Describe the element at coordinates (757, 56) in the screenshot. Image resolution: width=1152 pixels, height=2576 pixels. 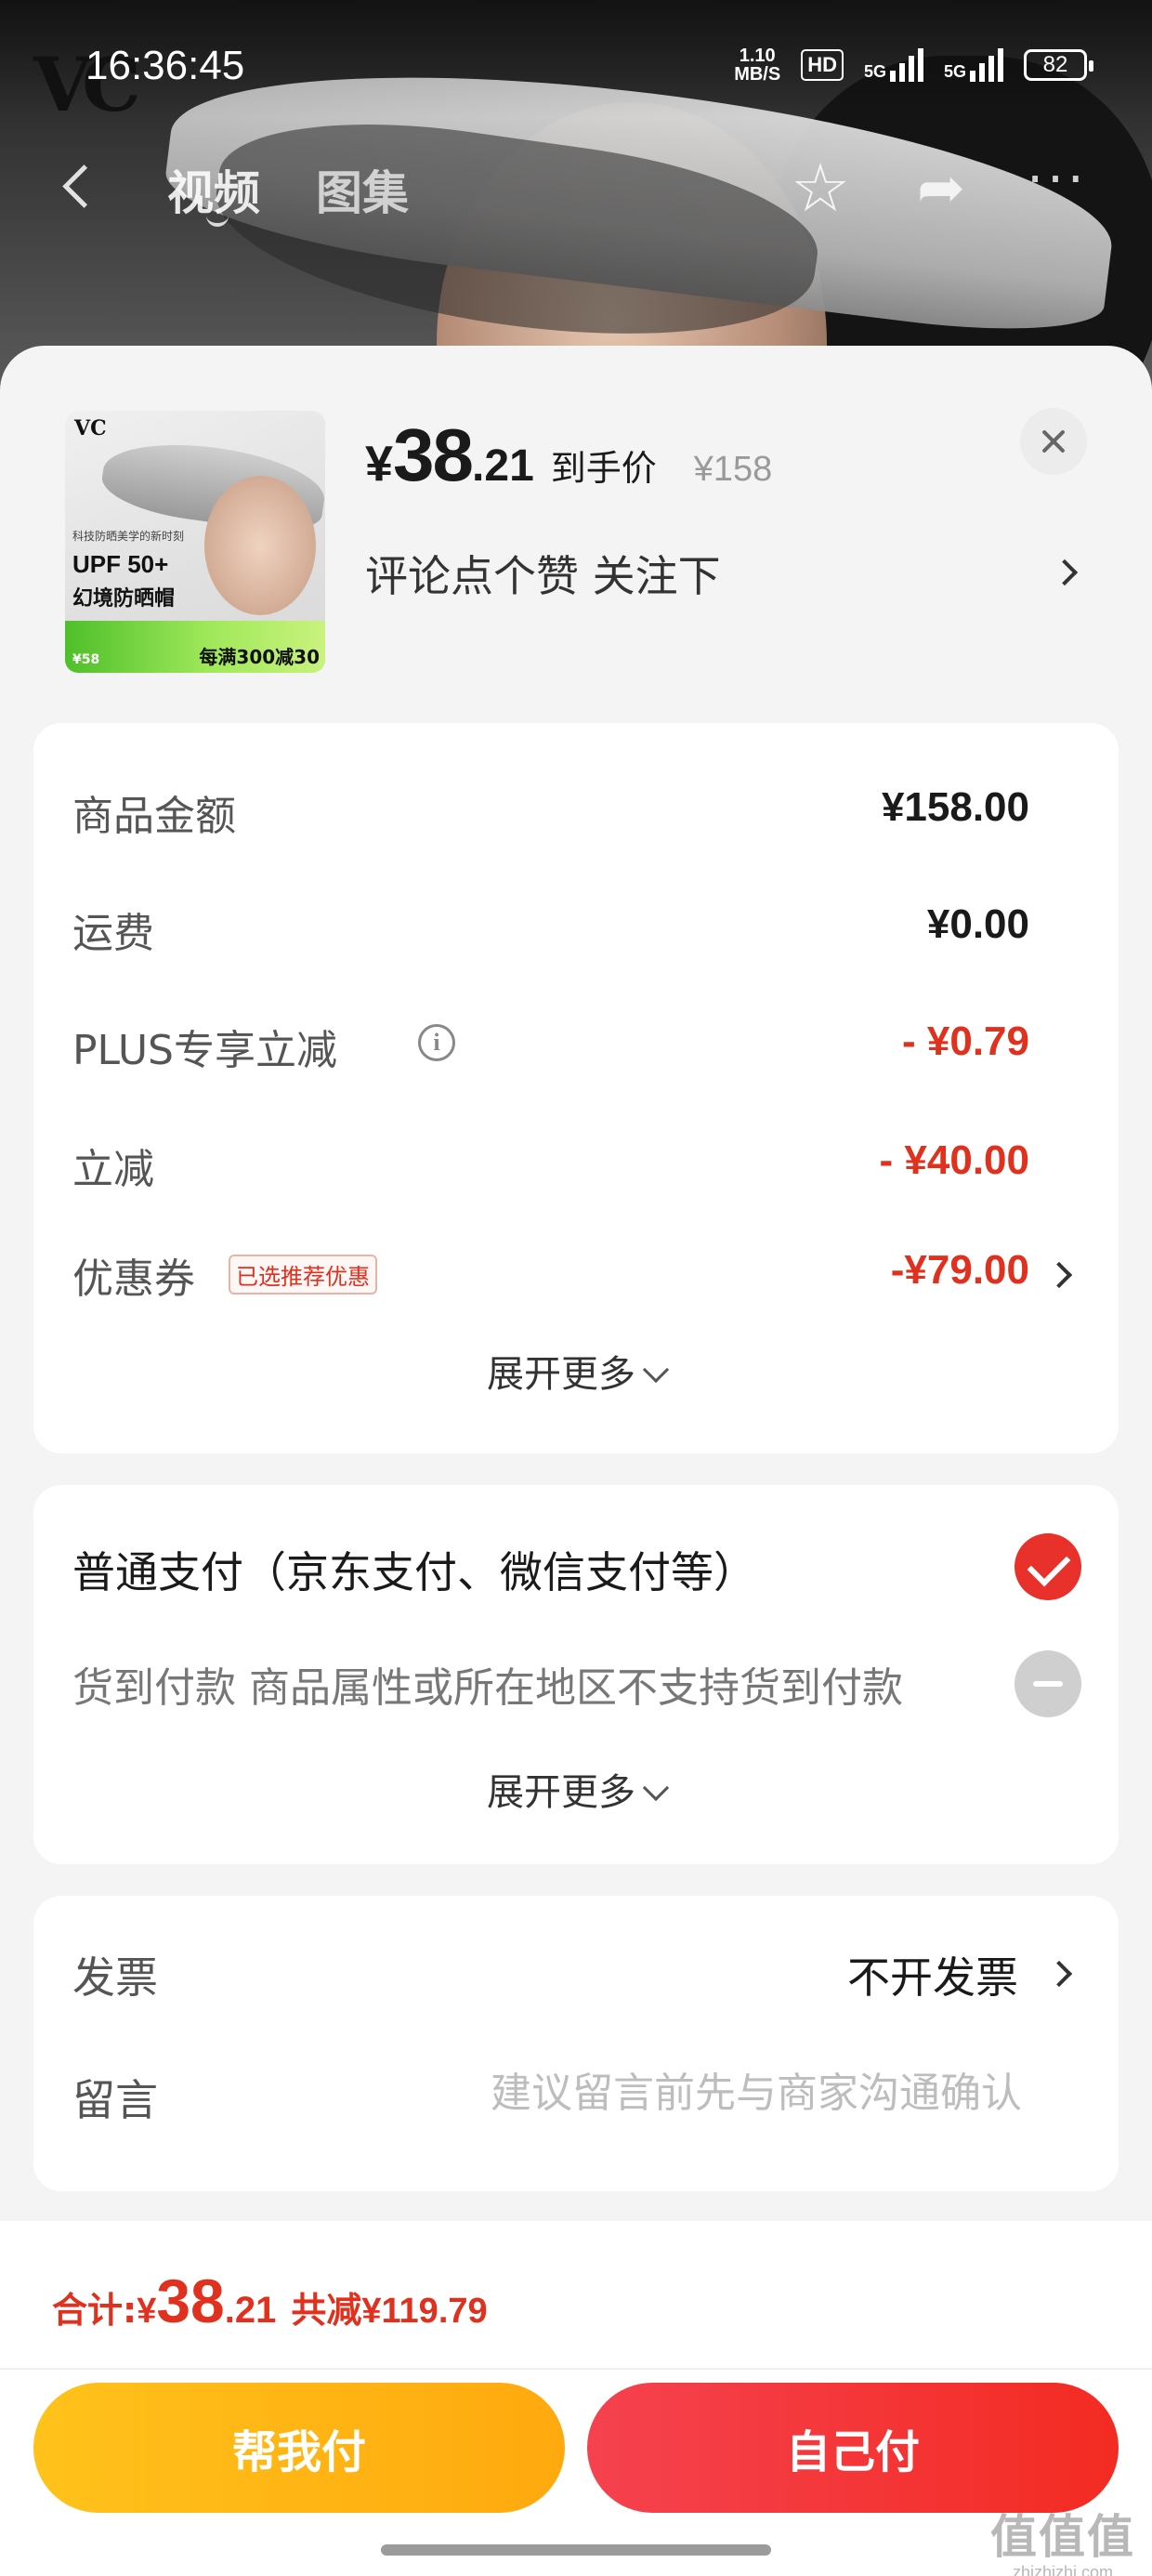
I see `net-speed-value: 1.10` at that location.